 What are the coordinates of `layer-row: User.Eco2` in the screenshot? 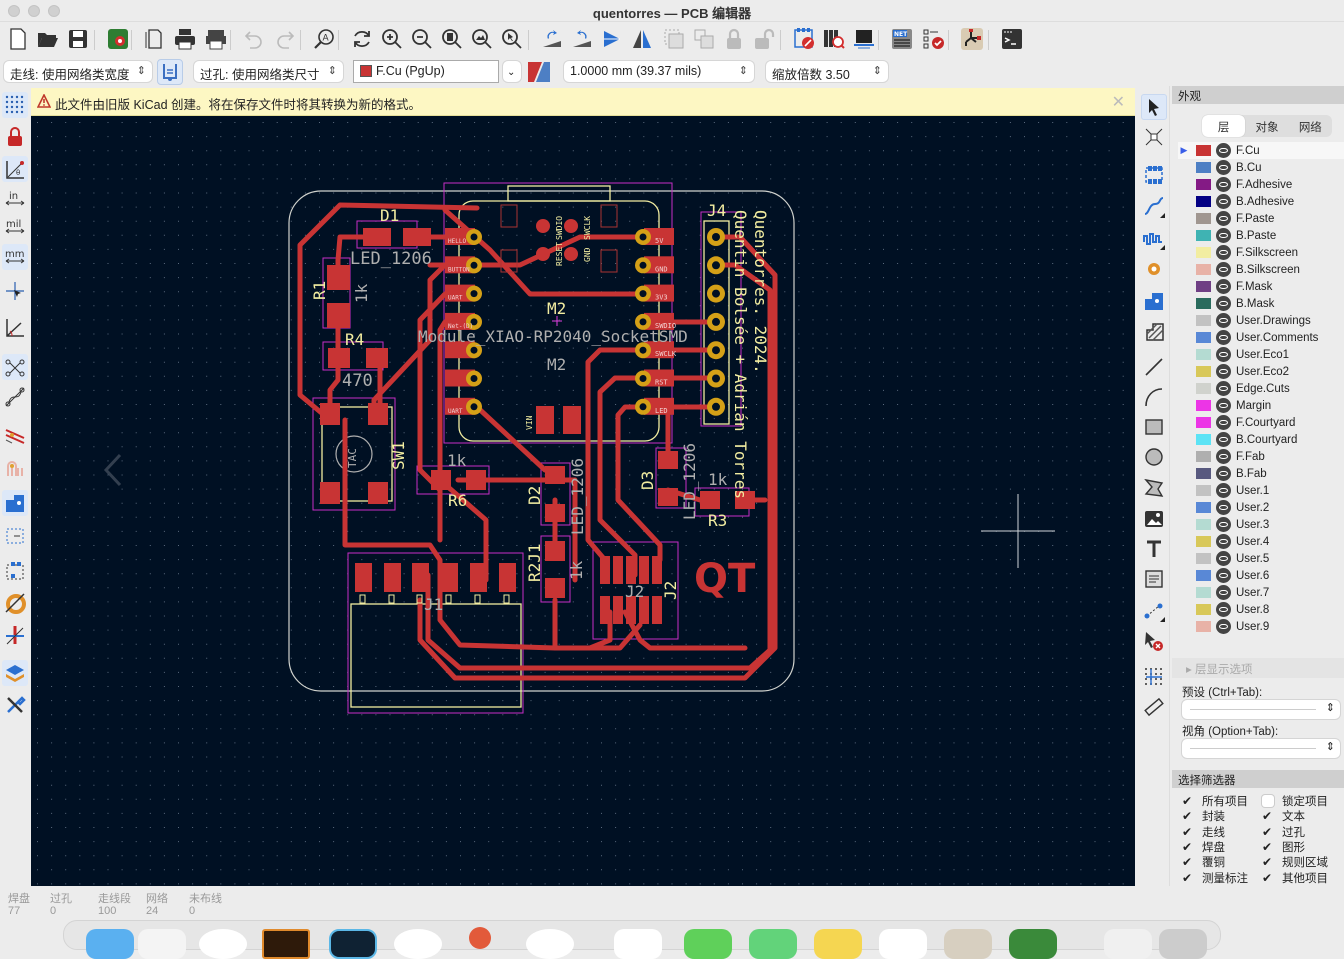 It's located at (1261, 371).